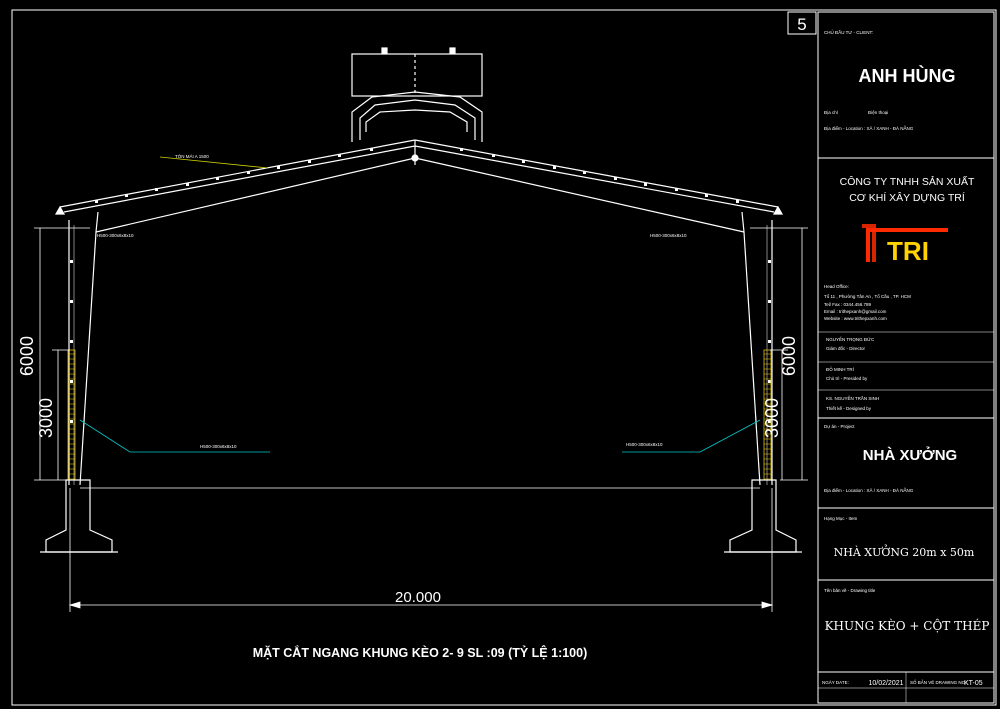 The height and width of the screenshot is (709, 1000). What do you see at coordinates (46, 418) in the screenshot?
I see `left-lower-height: 3000` at bounding box center [46, 418].